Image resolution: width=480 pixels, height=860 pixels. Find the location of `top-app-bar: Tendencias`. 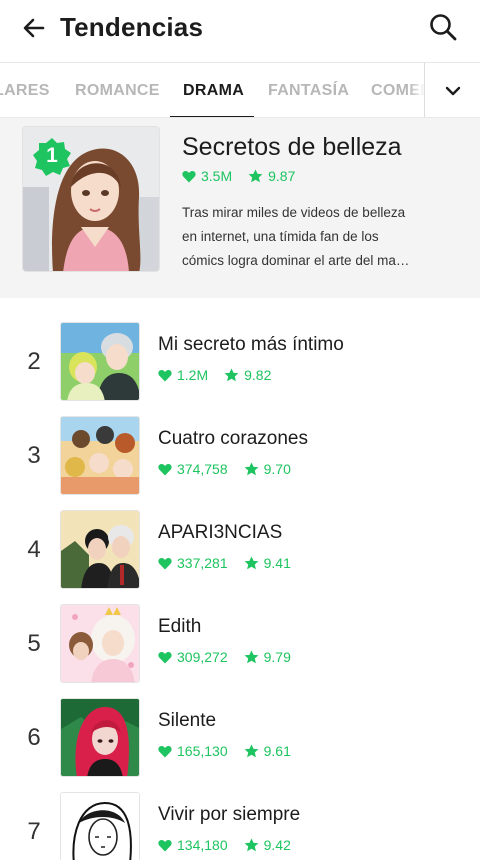

top-app-bar: Tendencias is located at coordinates (240, 29).